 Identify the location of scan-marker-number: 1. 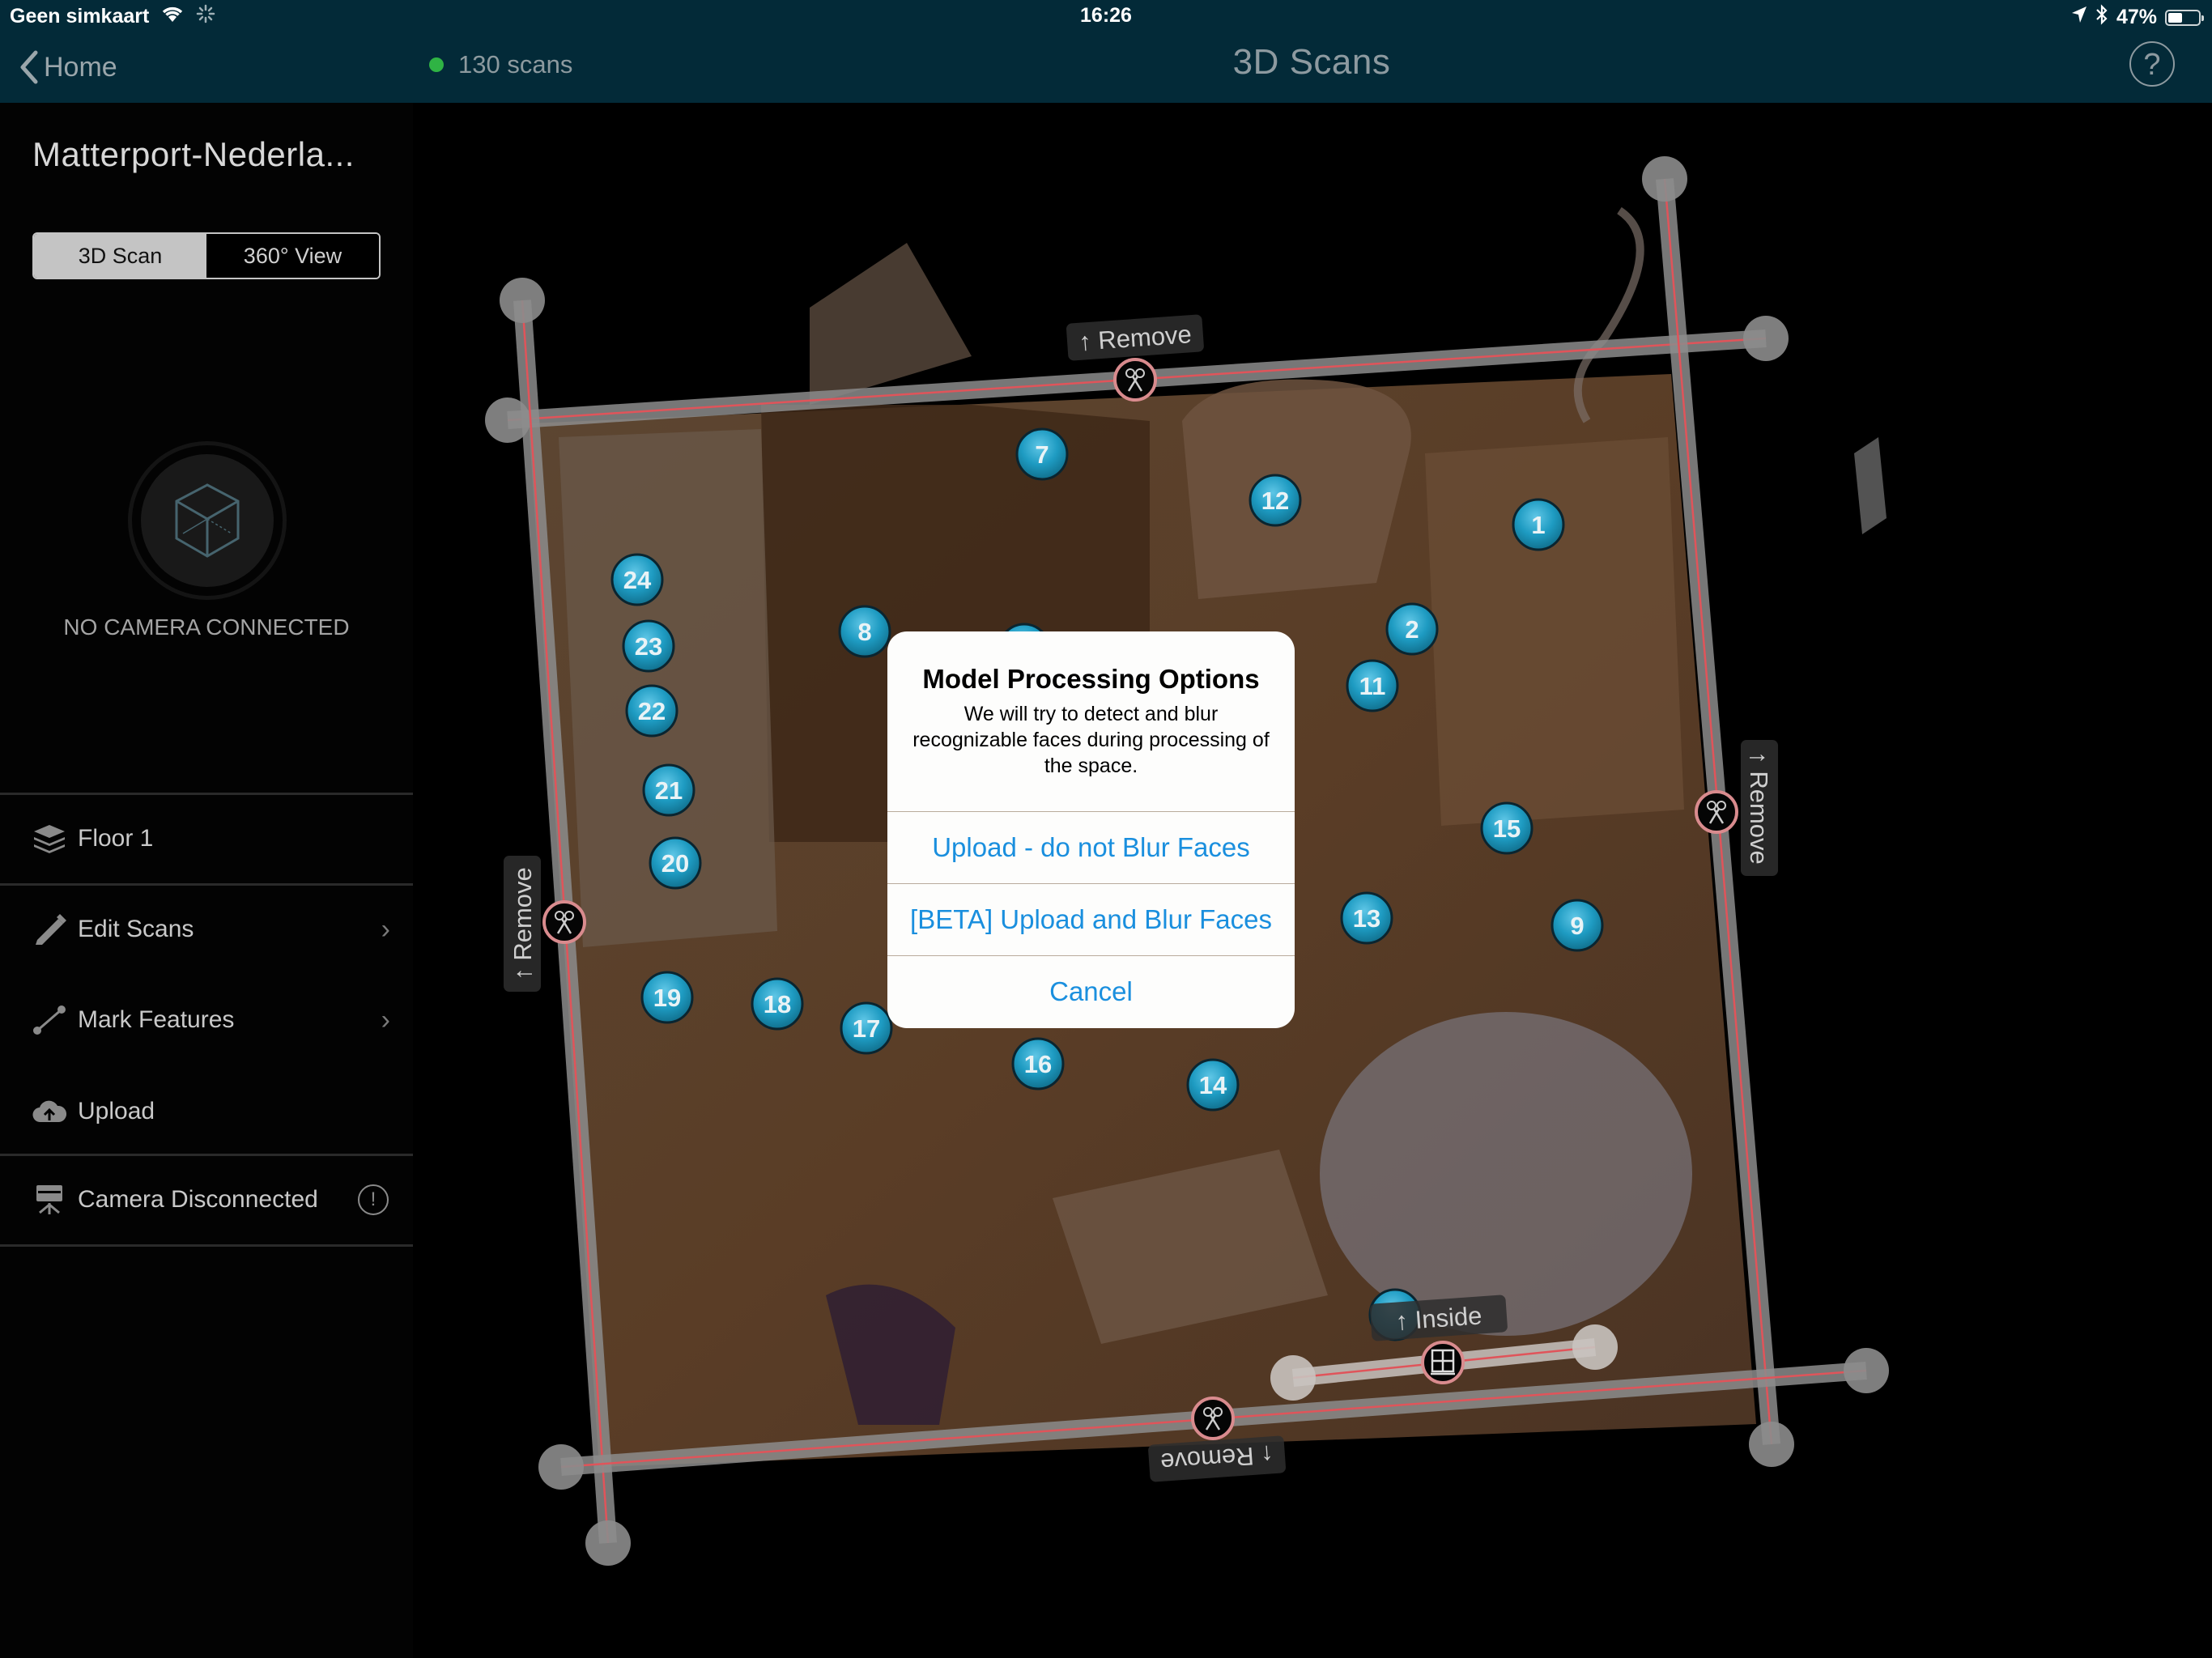
(1538, 525).